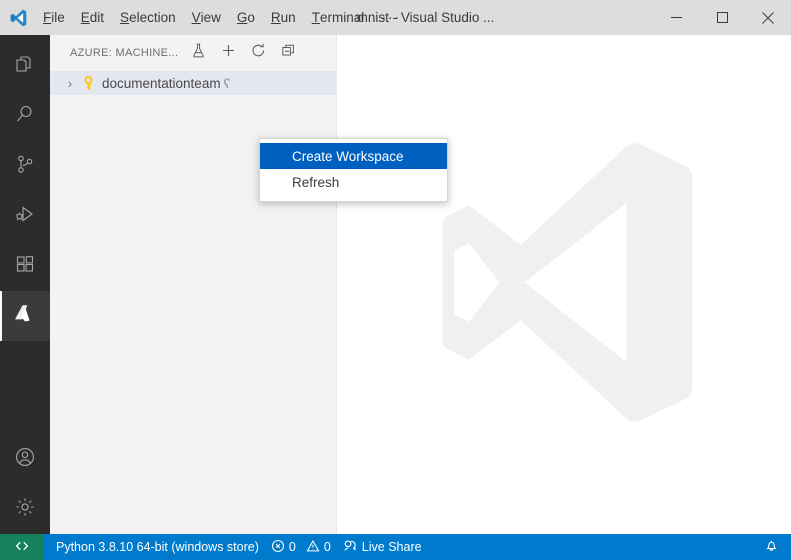 This screenshot has height=560, width=791. I want to click on menu-view: View, so click(206, 17).